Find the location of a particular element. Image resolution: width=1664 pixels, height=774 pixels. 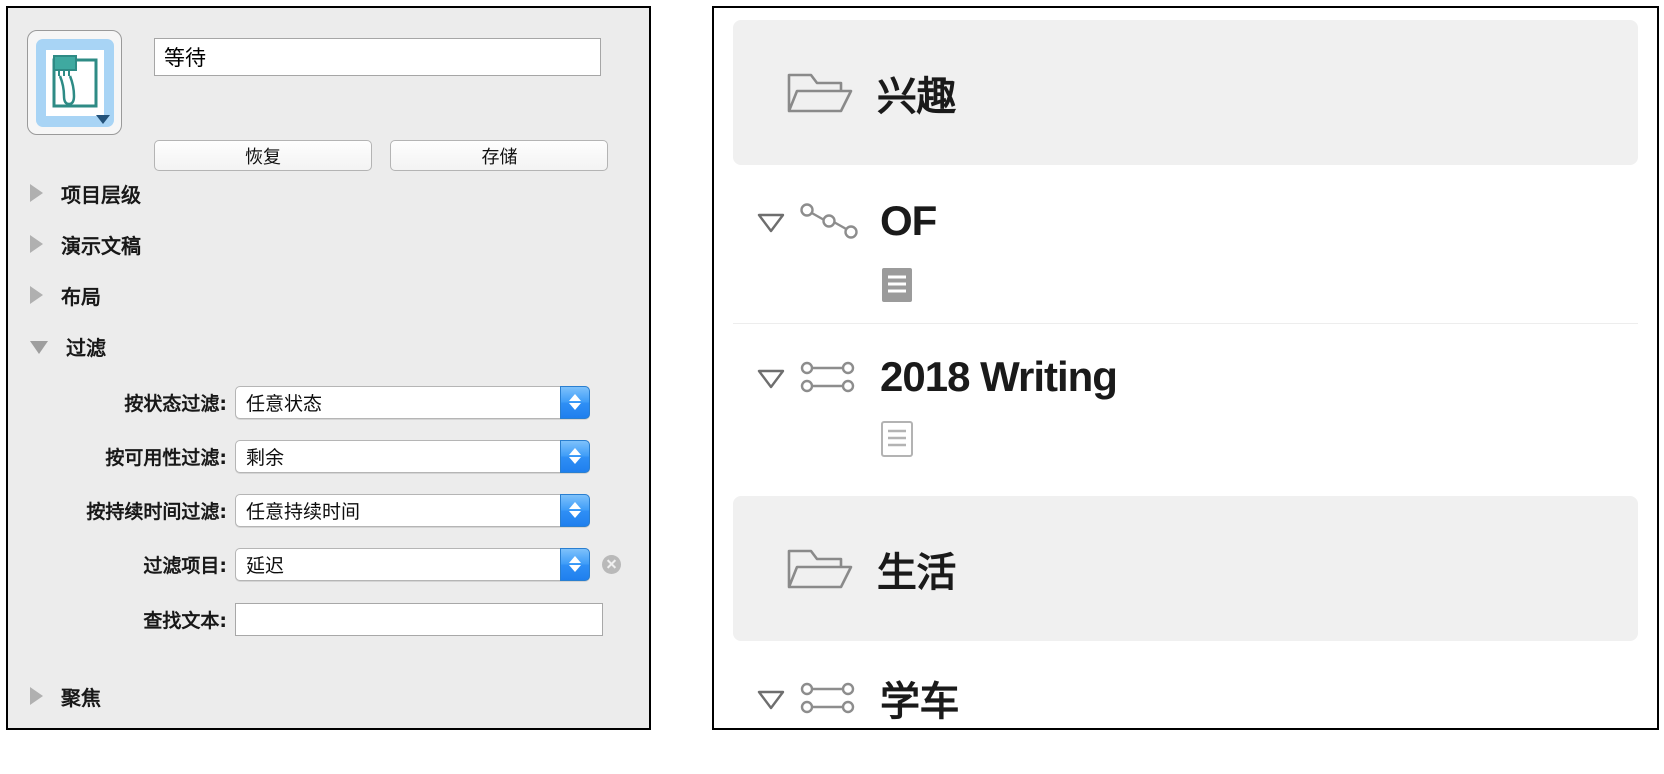

perspective-icon-dropdown-arrow is located at coordinates (102, 119).